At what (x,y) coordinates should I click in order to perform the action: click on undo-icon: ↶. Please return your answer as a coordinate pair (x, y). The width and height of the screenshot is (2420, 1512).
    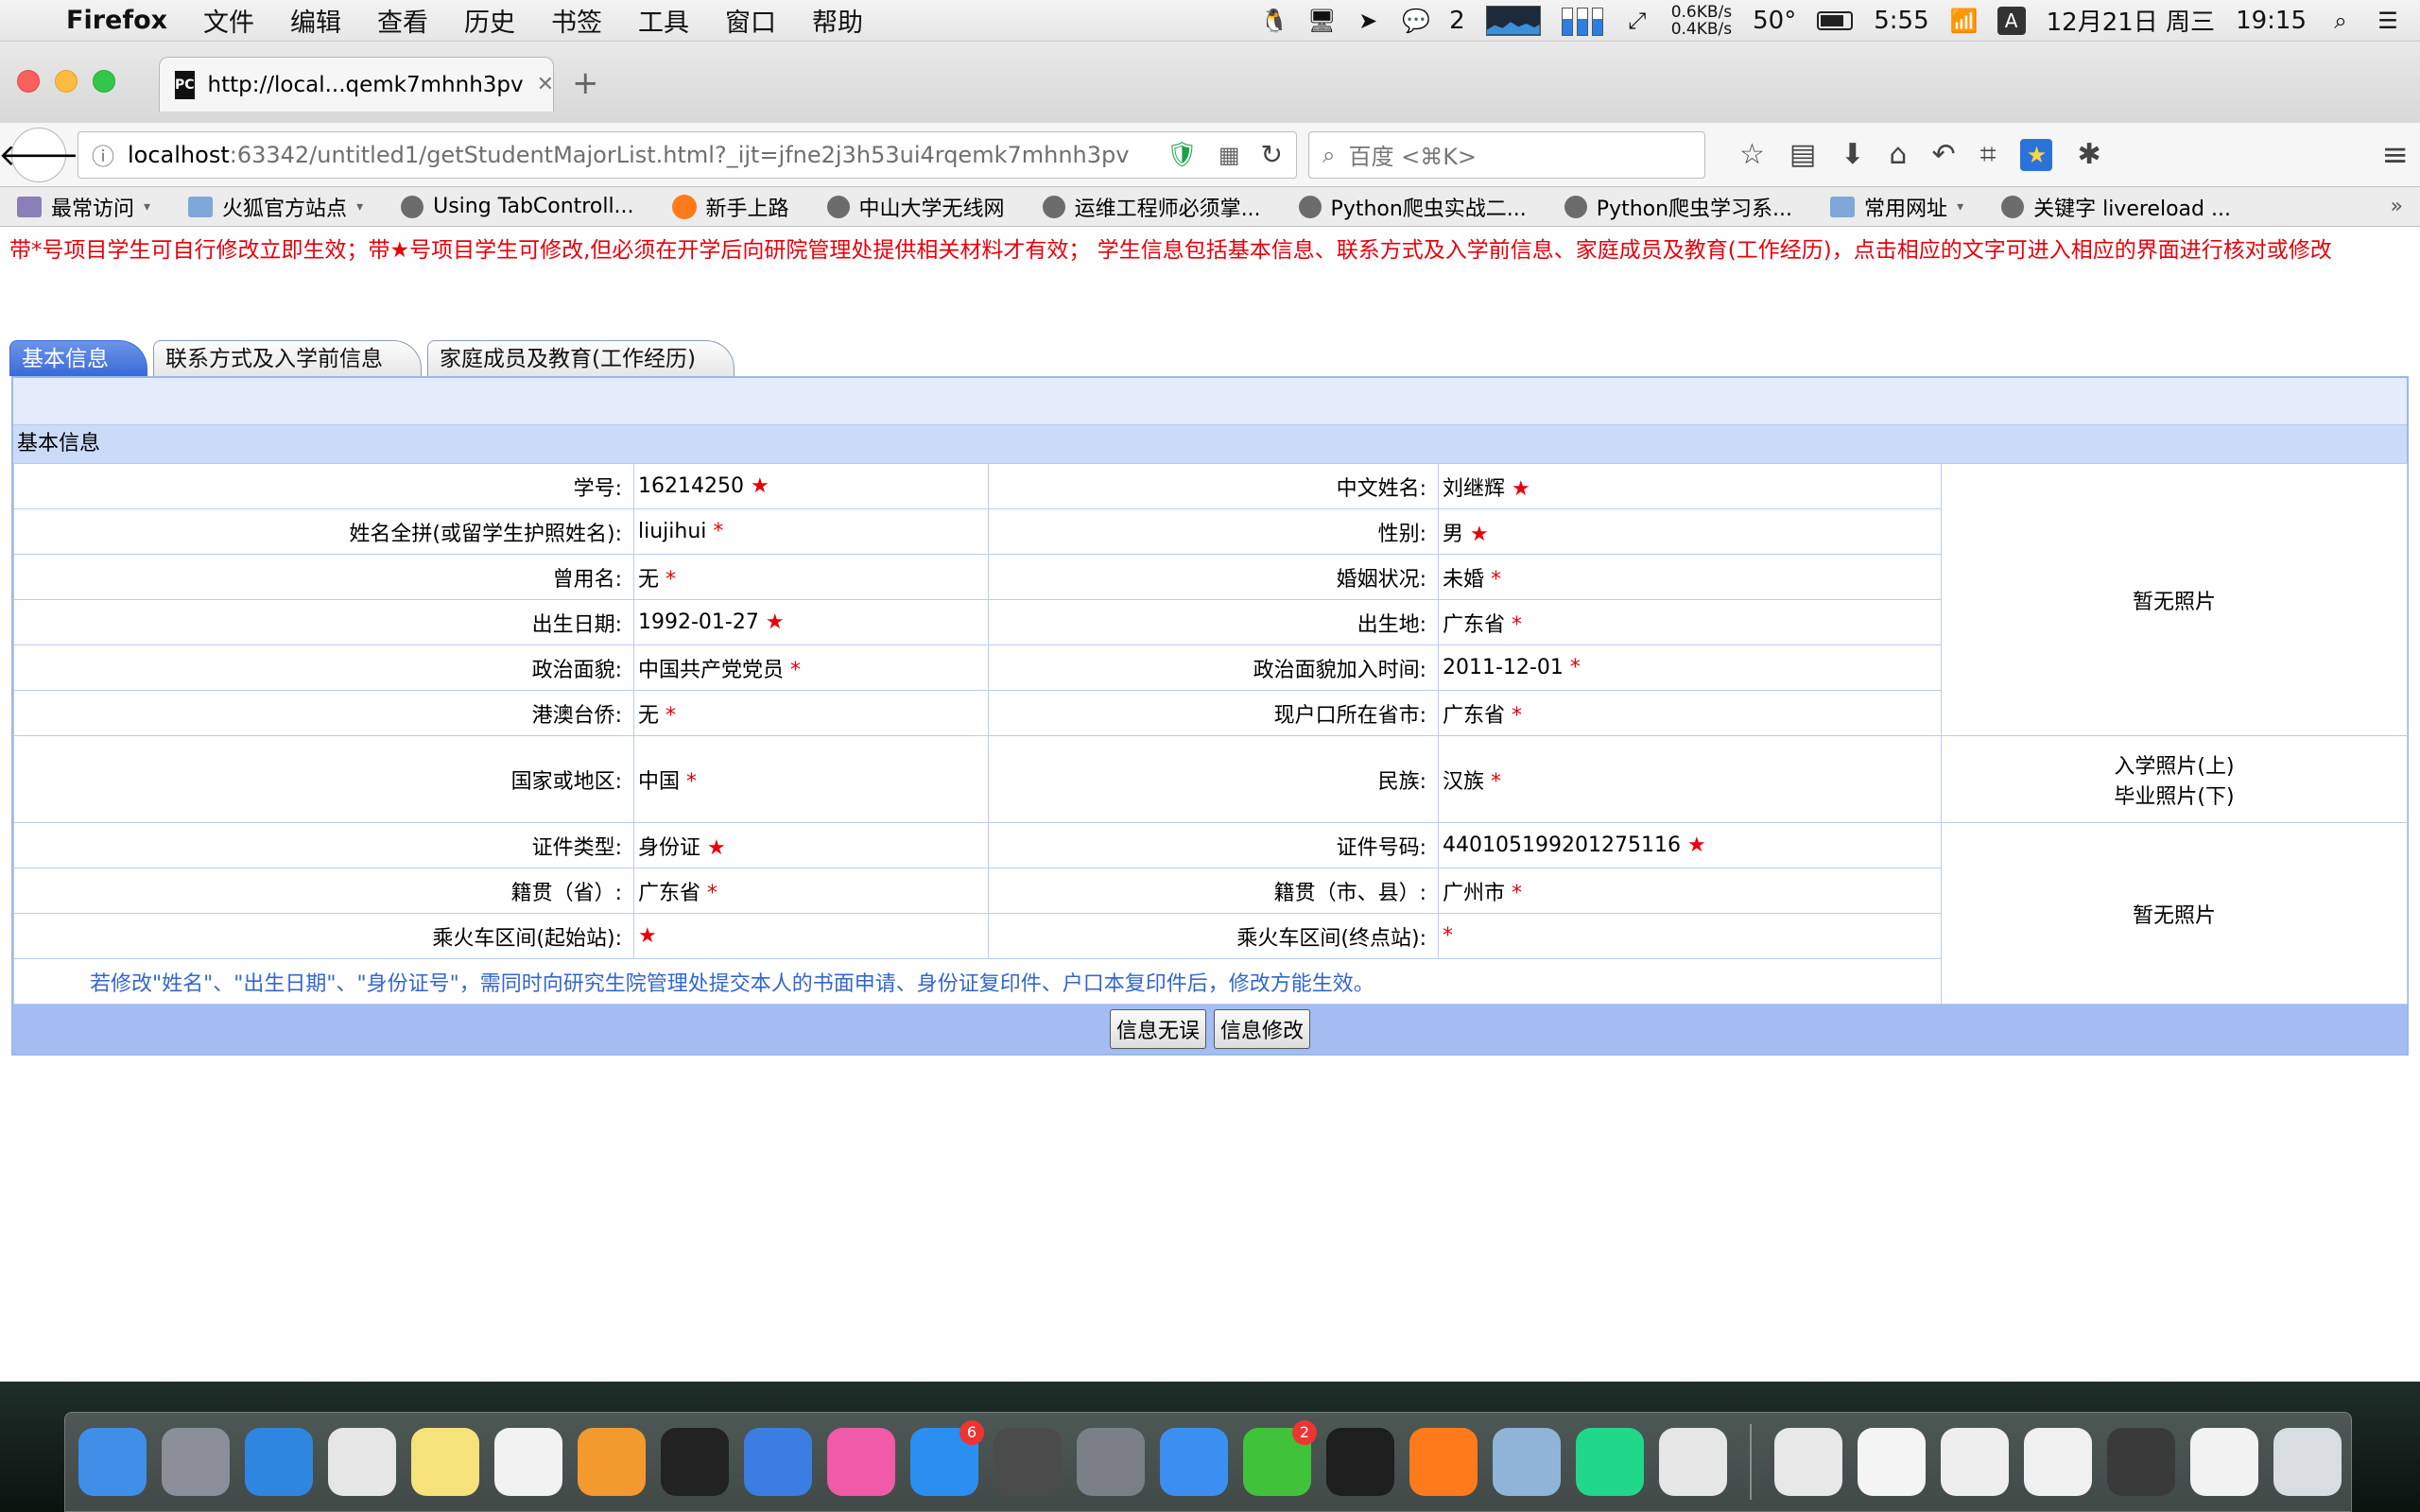
    Looking at the image, I should click on (1943, 154).